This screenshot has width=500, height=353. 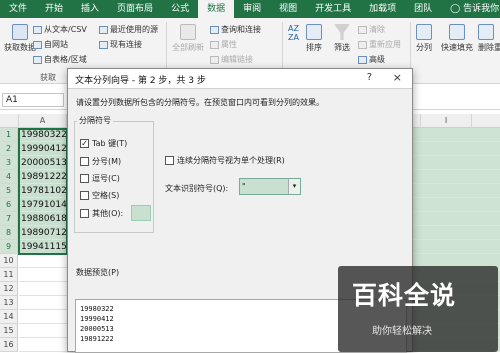 I want to click on sort-az-icon: AZ ZA, so click(x=293, y=33).